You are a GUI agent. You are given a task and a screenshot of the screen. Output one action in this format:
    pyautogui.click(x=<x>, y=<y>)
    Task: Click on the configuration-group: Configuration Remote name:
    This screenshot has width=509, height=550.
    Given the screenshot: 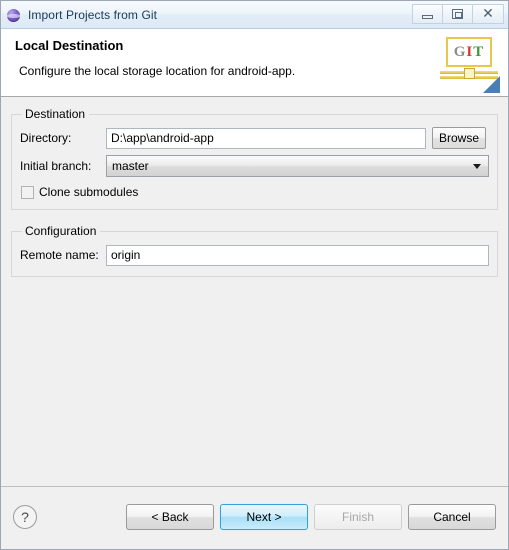 What is the action you would take?
    pyautogui.click(x=254, y=250)
    